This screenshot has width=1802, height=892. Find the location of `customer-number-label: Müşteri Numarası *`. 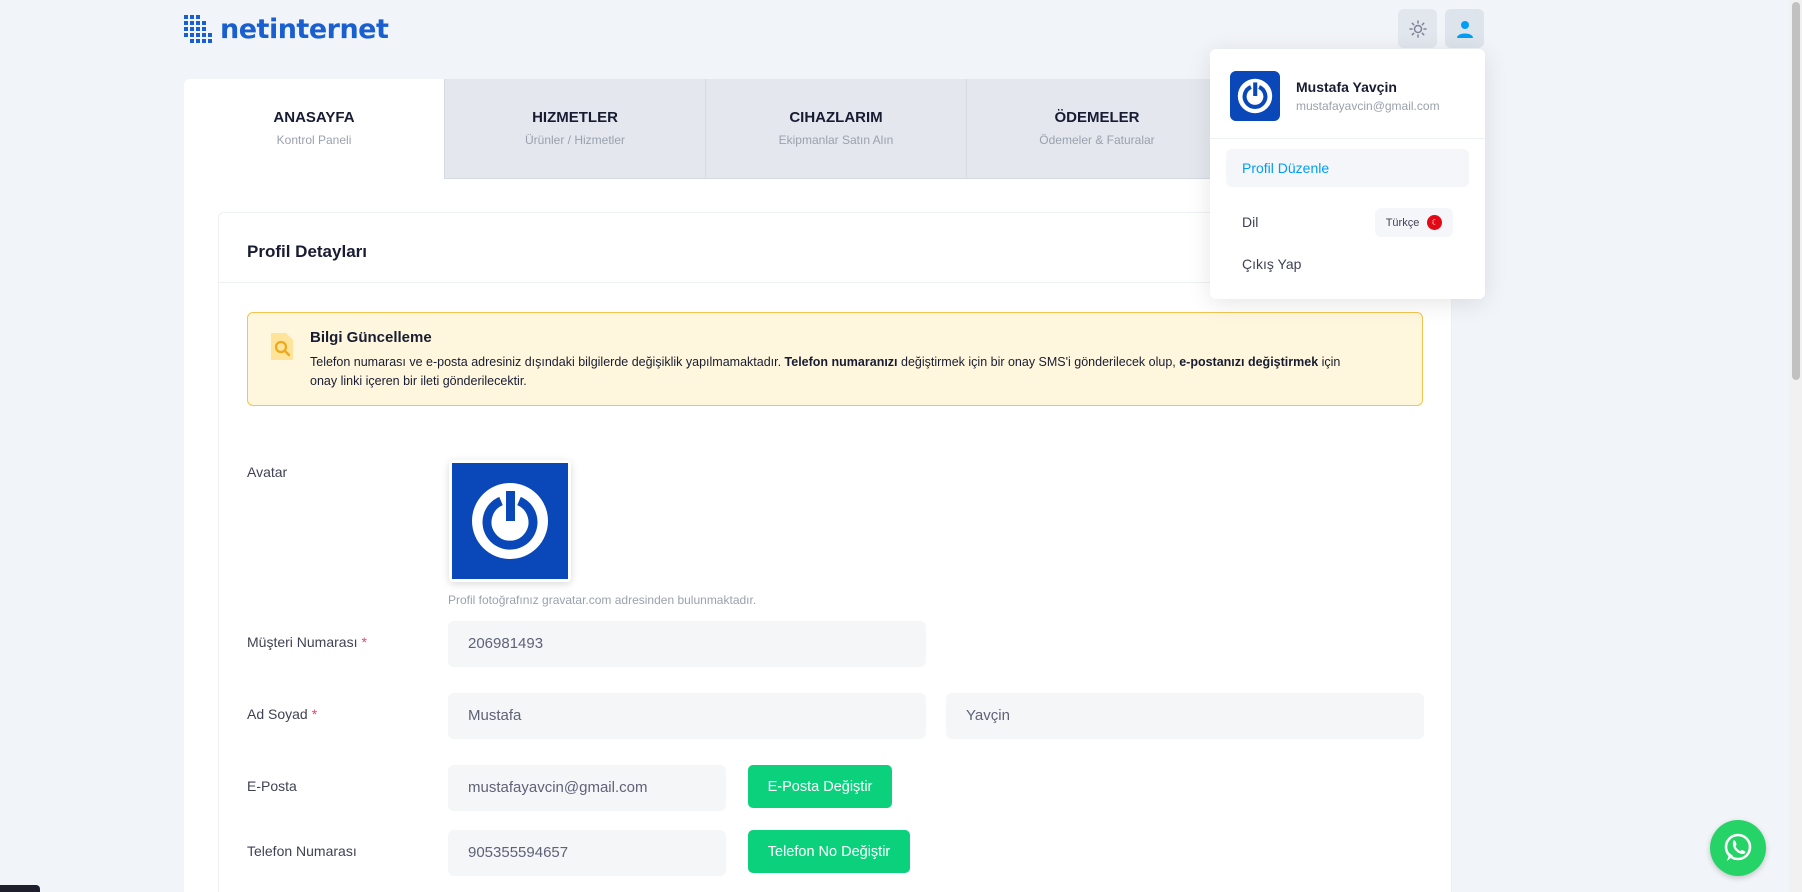

customer-number-label: Müşteri Numarası * is located at coordinates (307, 642).